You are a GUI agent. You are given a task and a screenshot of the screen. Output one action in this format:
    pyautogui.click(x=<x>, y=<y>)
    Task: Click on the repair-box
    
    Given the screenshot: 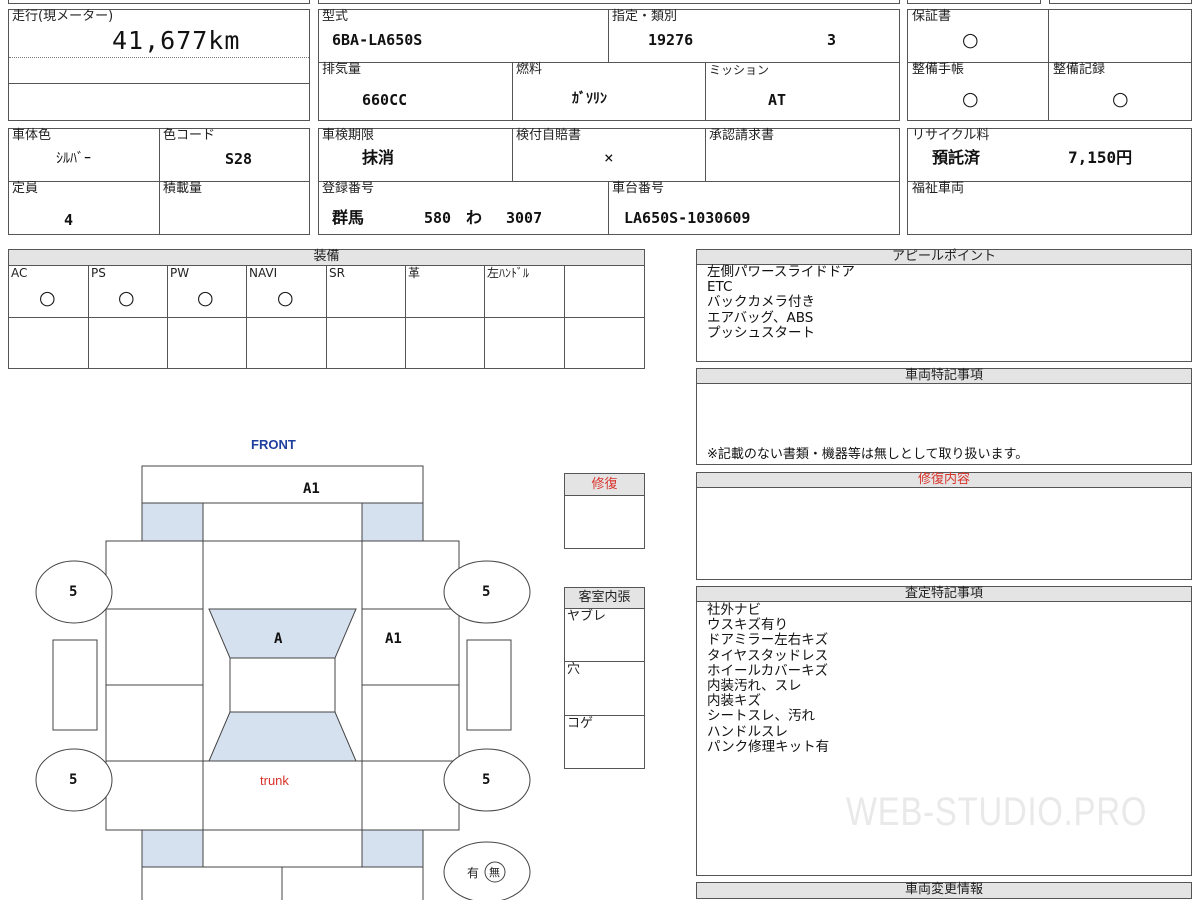 What is the action you would take?
    pyautogui.click(x=604, y=522)
    